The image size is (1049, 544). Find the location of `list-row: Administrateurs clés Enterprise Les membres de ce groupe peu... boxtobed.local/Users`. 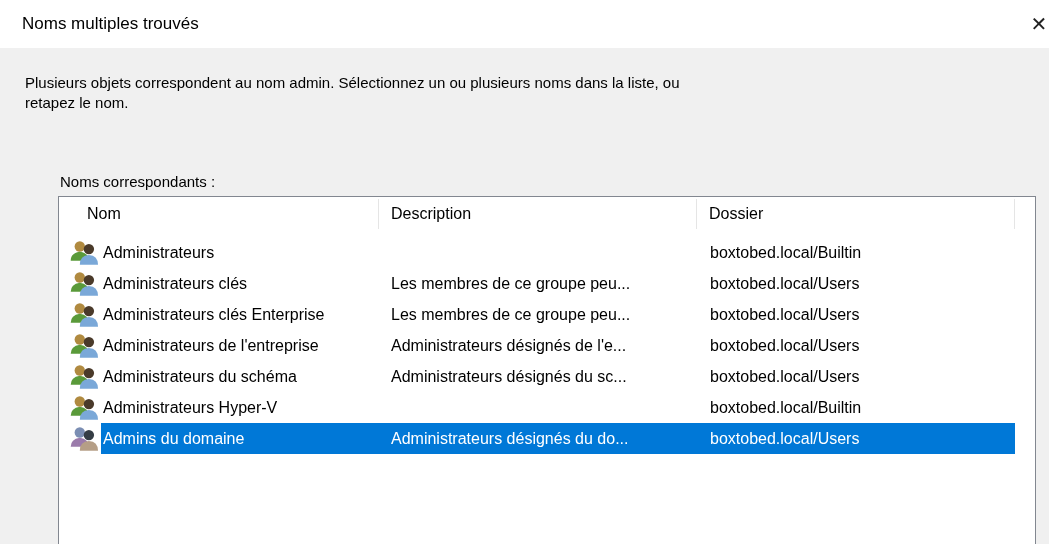

list-row: Administrateurs clés Enterprise Les membres de ce groupe peu... boxtobed.local/Users is located at coordinates (558, 314).